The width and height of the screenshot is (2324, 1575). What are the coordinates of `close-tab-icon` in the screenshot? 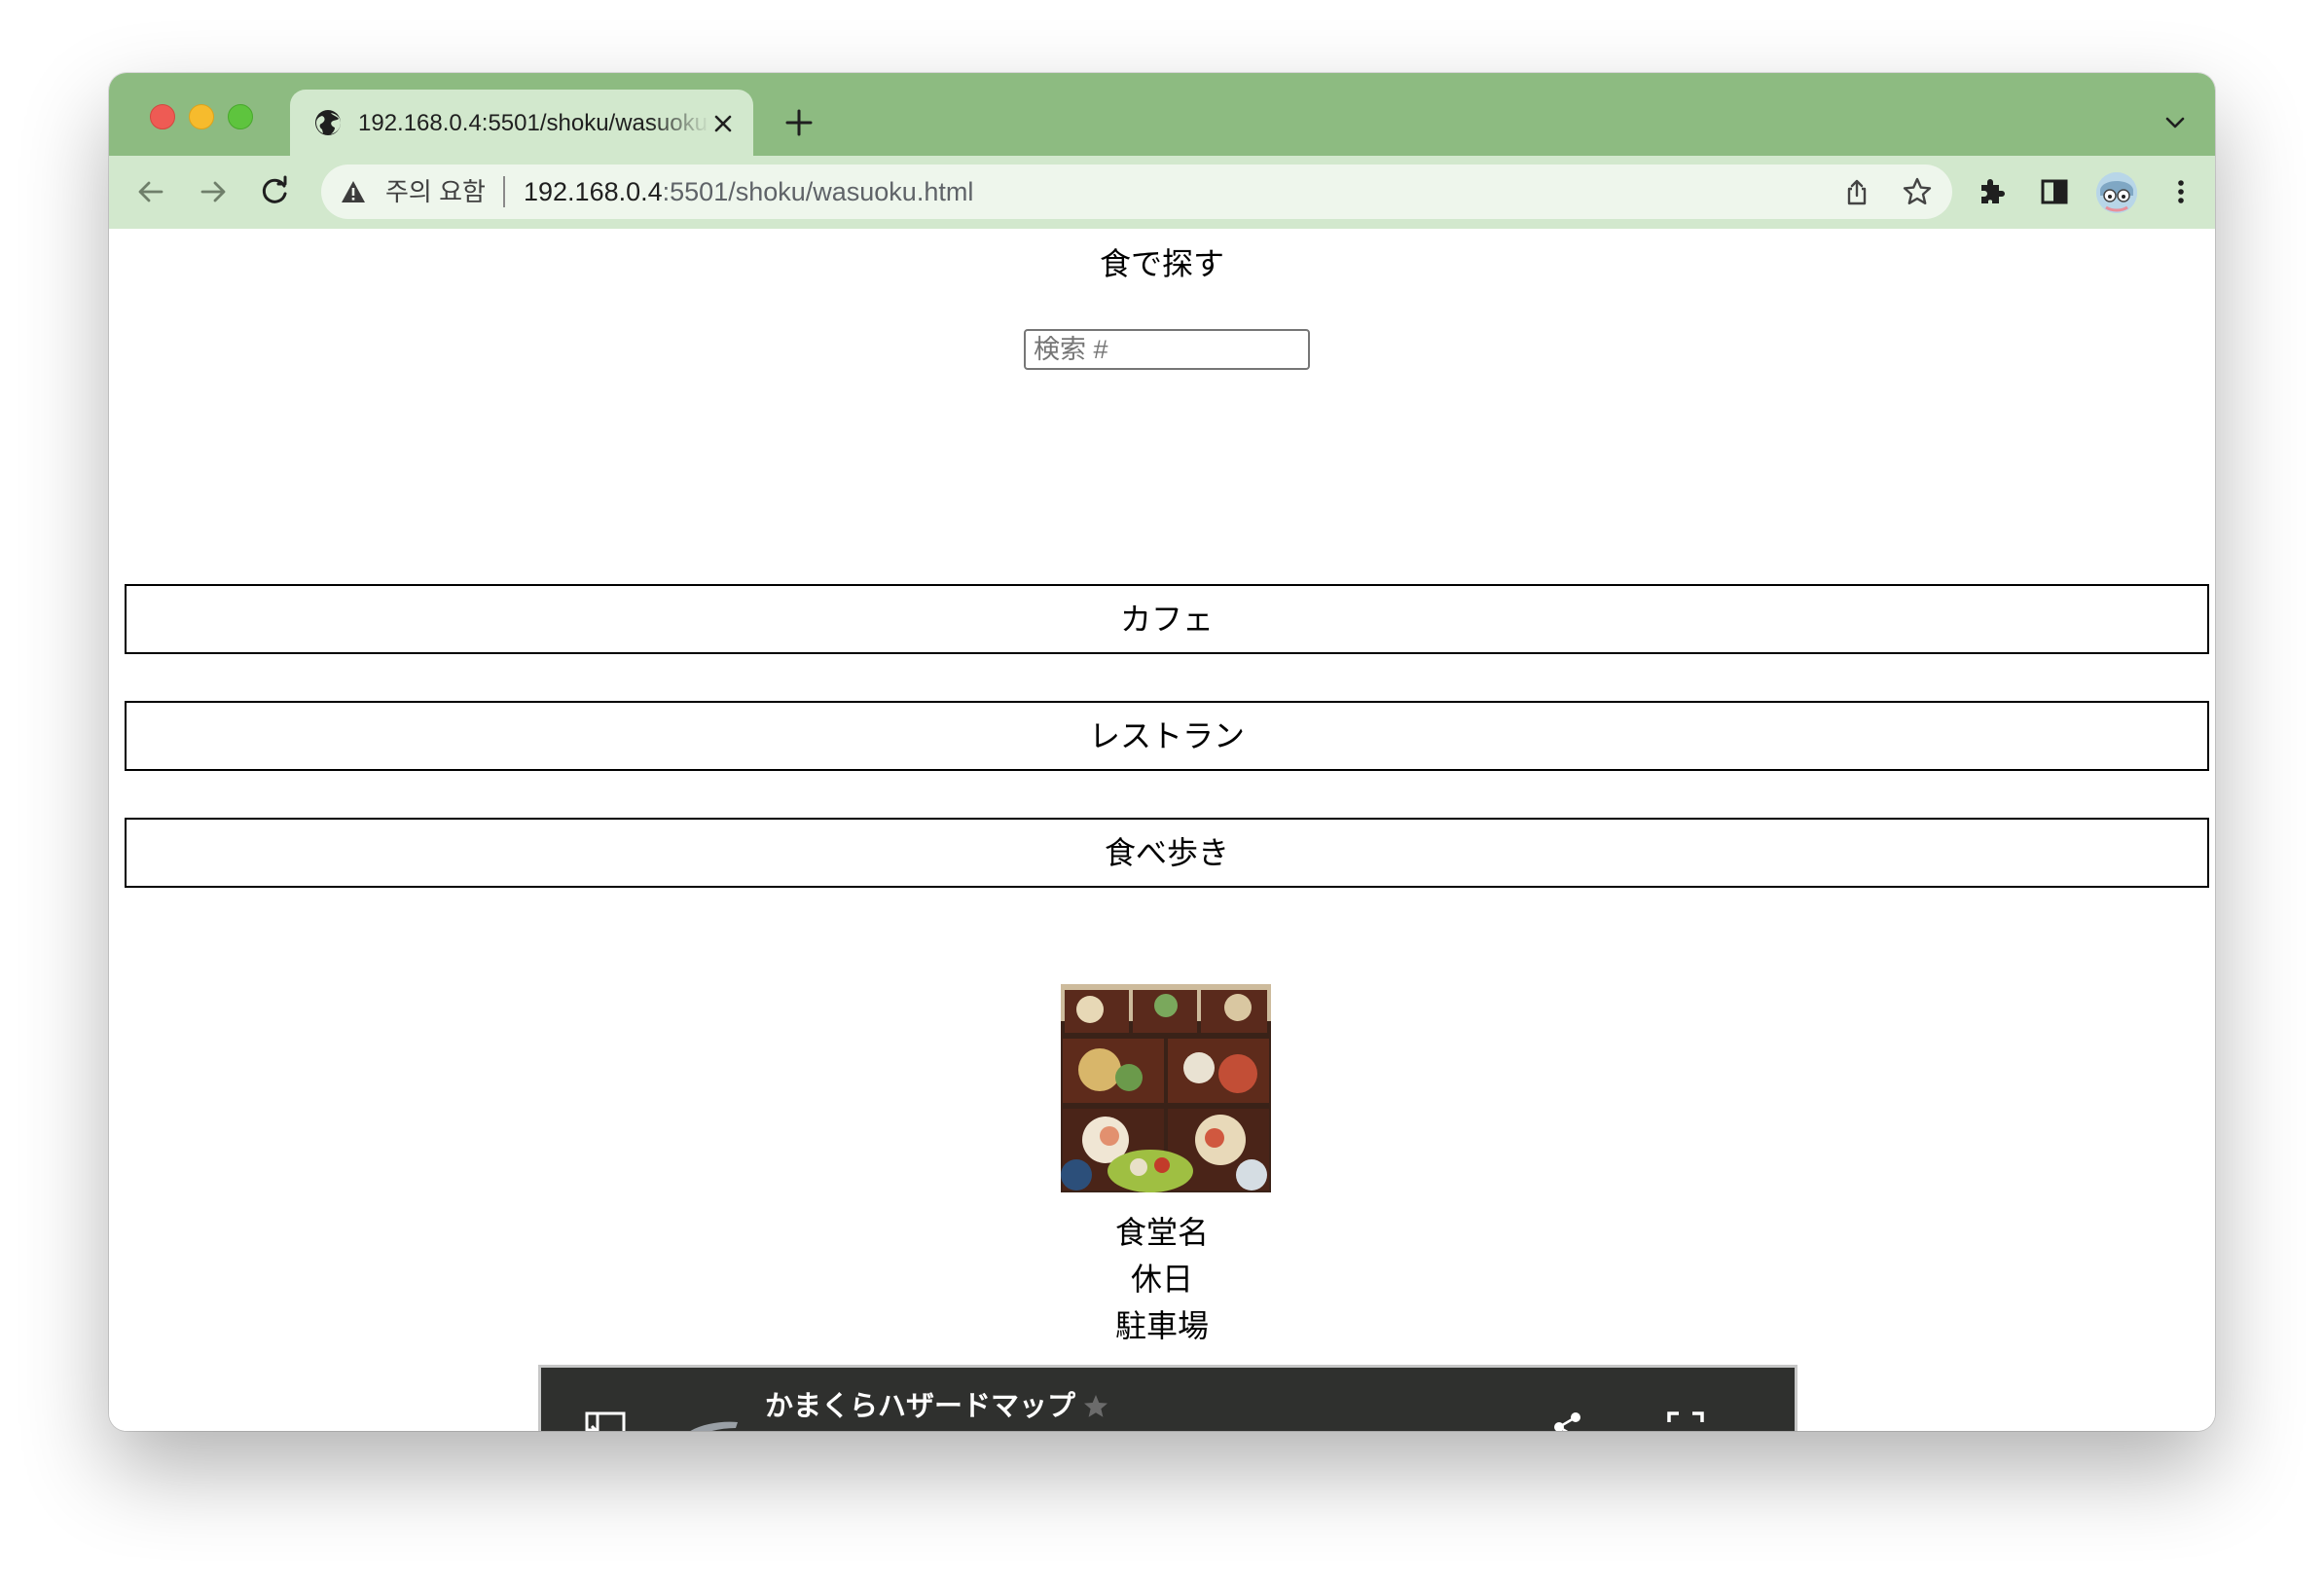 It's located at (723, 123).